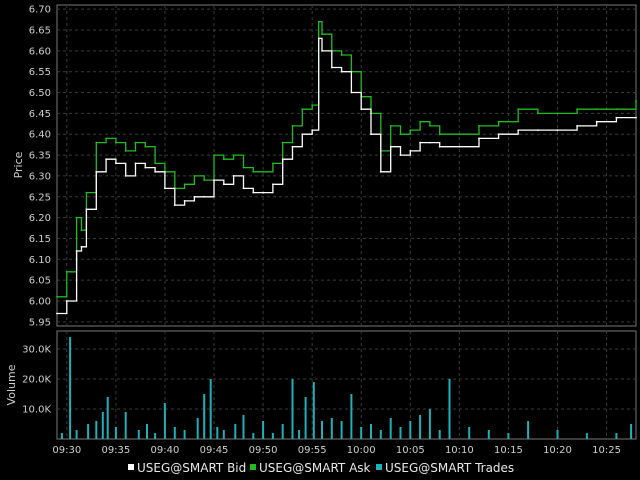 This screenshot has height=480, width=640. What do you see at coordinates (315, 468) in the screenshot?
I see `legend-label: USEG@SMART Ask` at bounding box center [315, 468].